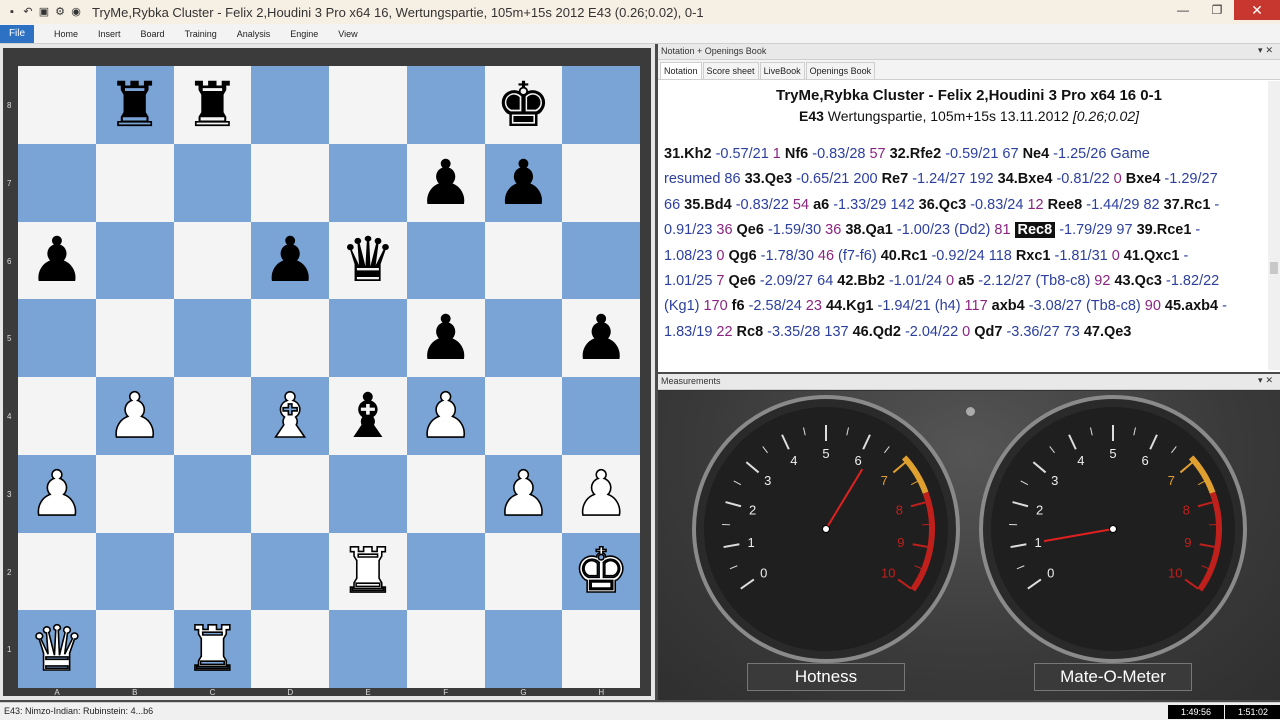  I want to click on square-e2: ♜, so click(368, 571).